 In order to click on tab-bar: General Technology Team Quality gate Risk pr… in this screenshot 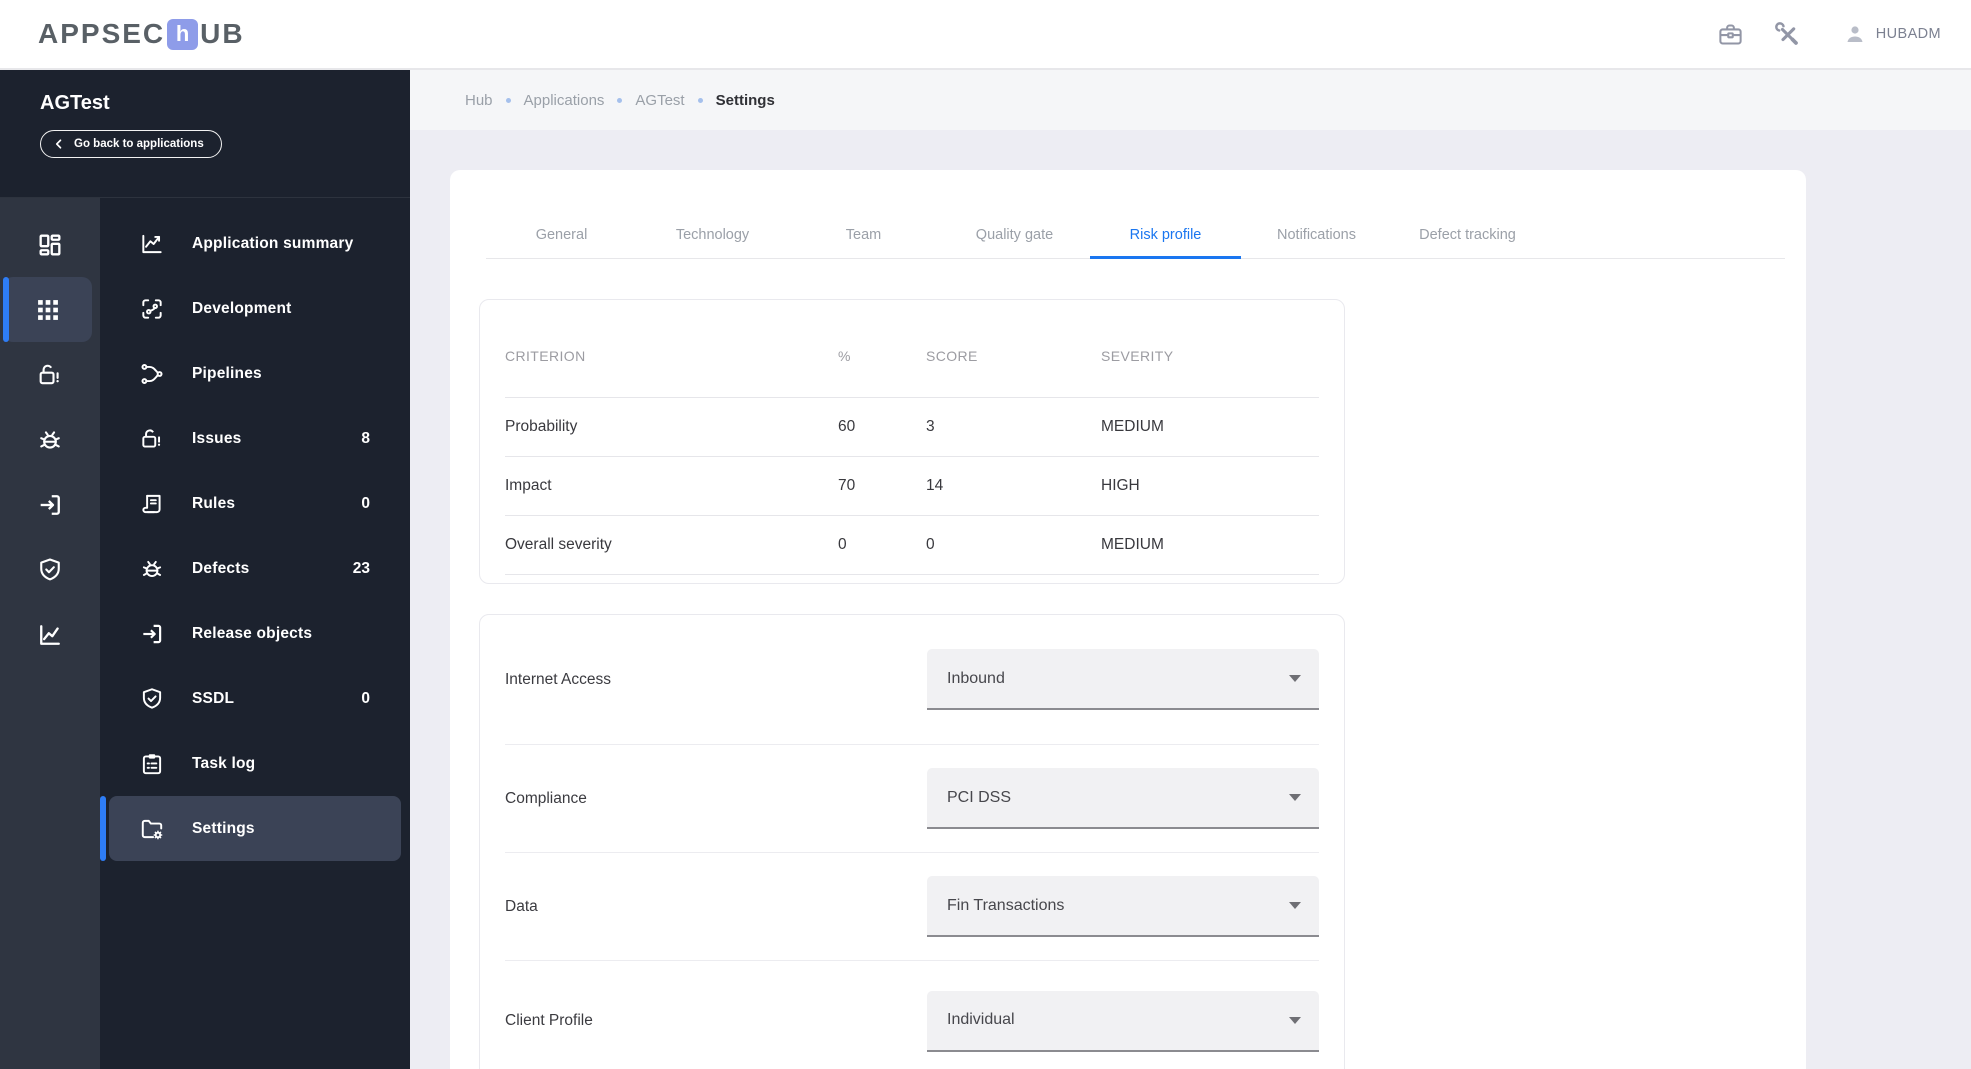, I will do `click(1135, 214)`.